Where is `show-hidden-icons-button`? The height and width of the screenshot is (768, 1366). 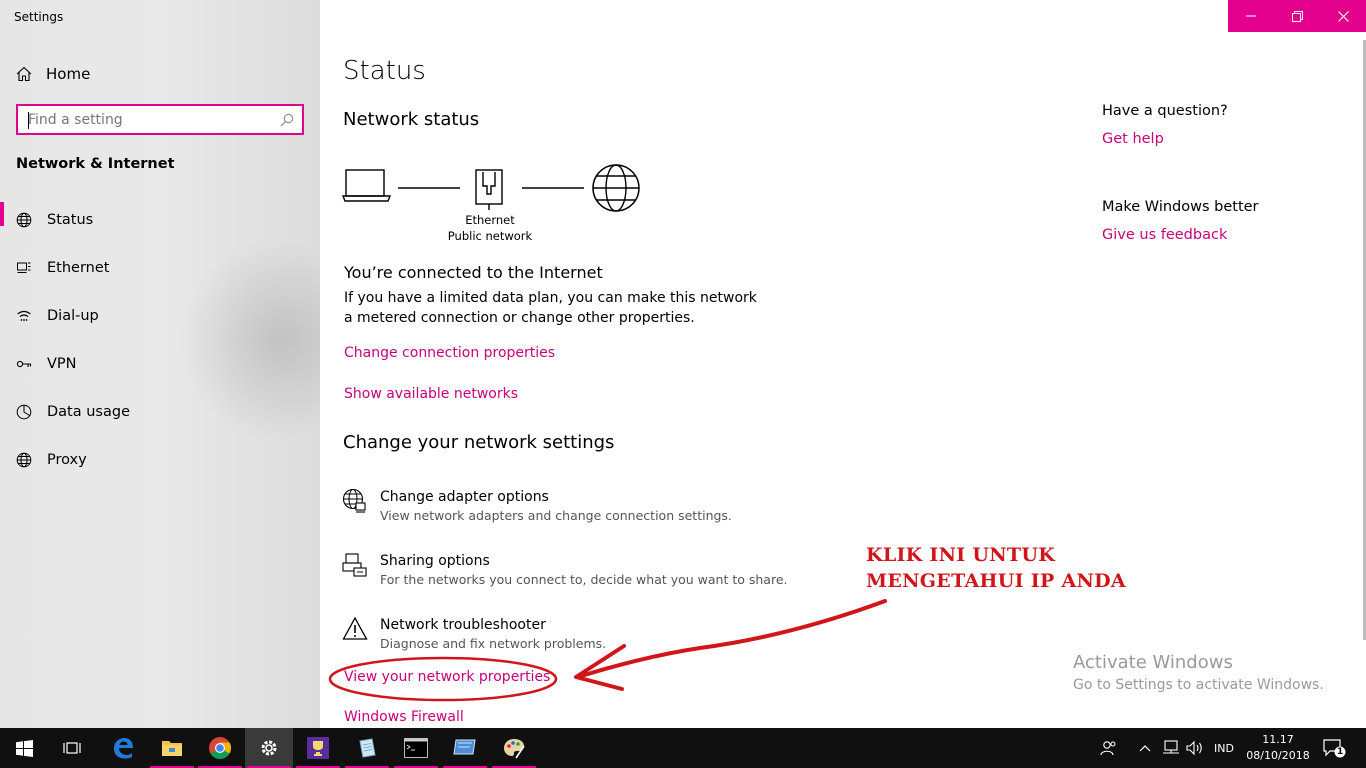
show-hidden-icons-button is located at coordinates (1145, 748).